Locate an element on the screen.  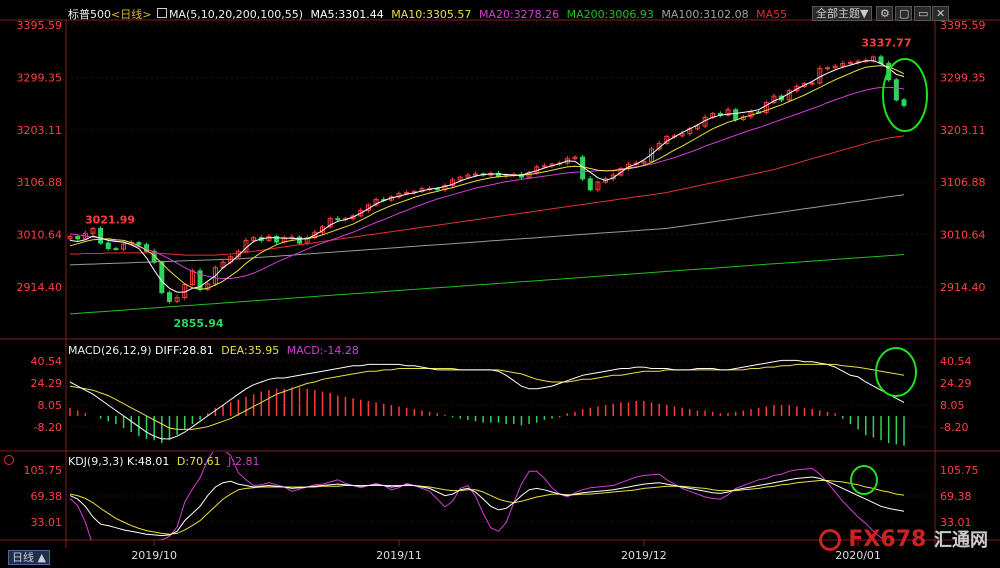
ma100-value: MA100:3102.08 is located at coordinates (705, 14).